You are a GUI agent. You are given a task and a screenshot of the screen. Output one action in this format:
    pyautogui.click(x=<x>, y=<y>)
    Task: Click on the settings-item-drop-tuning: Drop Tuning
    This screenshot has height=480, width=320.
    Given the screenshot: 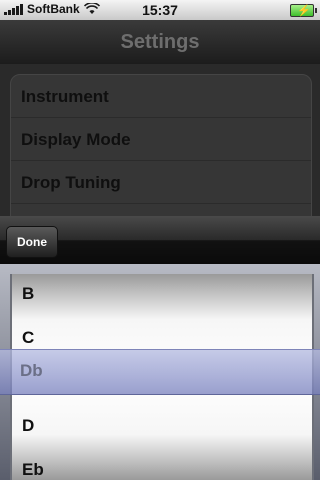 What is the action you would take?
    pyautogui.click(x=161, y=182)
    